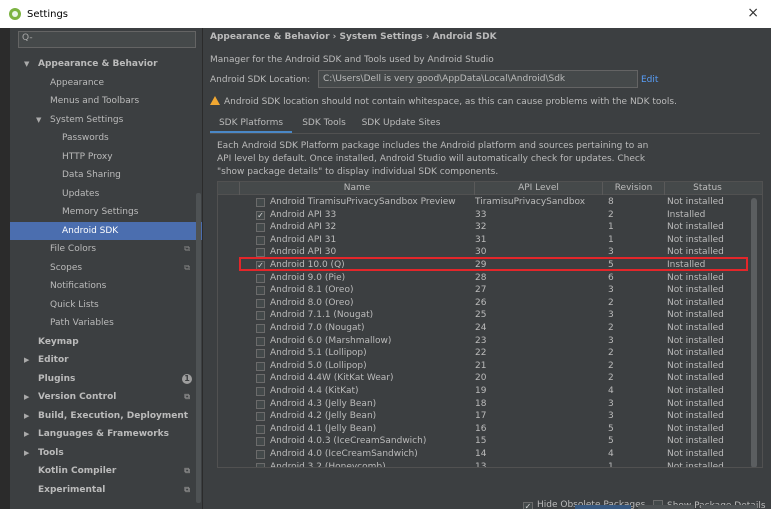  What do you see at coordinates (308, 277) in the screenshot?
I see `package-name: Android 9.0 (Pie)` at bounding box center [308, 277].